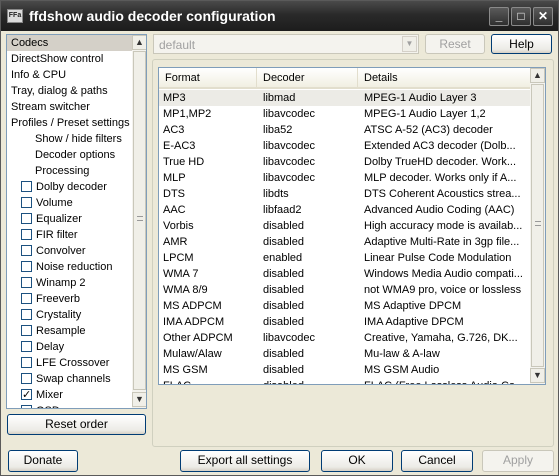 The image size is (559, 476). I want to click on page-list-item: Resample, so click(70, 331).